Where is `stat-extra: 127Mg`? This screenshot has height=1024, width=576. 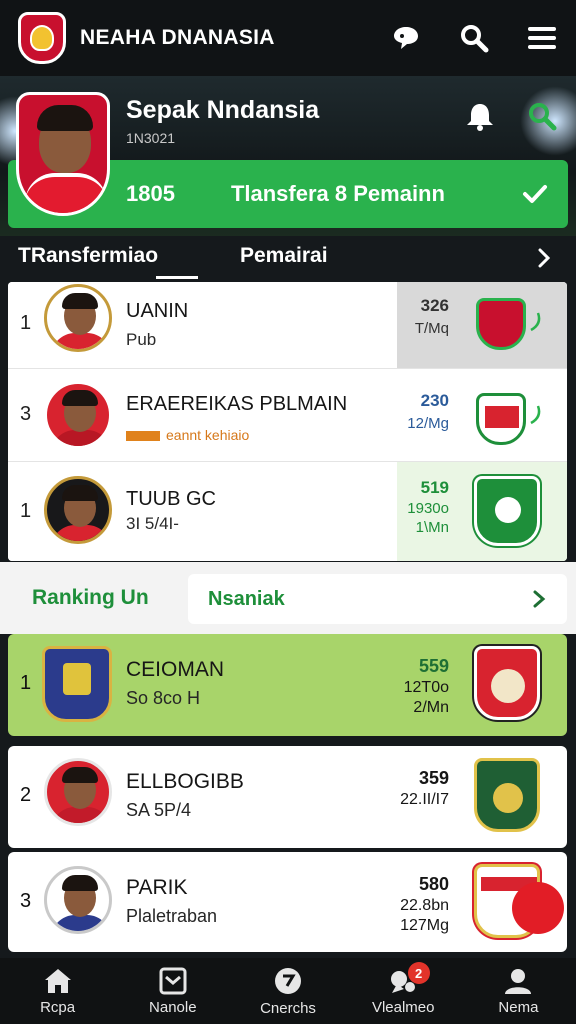 stat-extra: 127Mg is located at coordinates (424, 925).